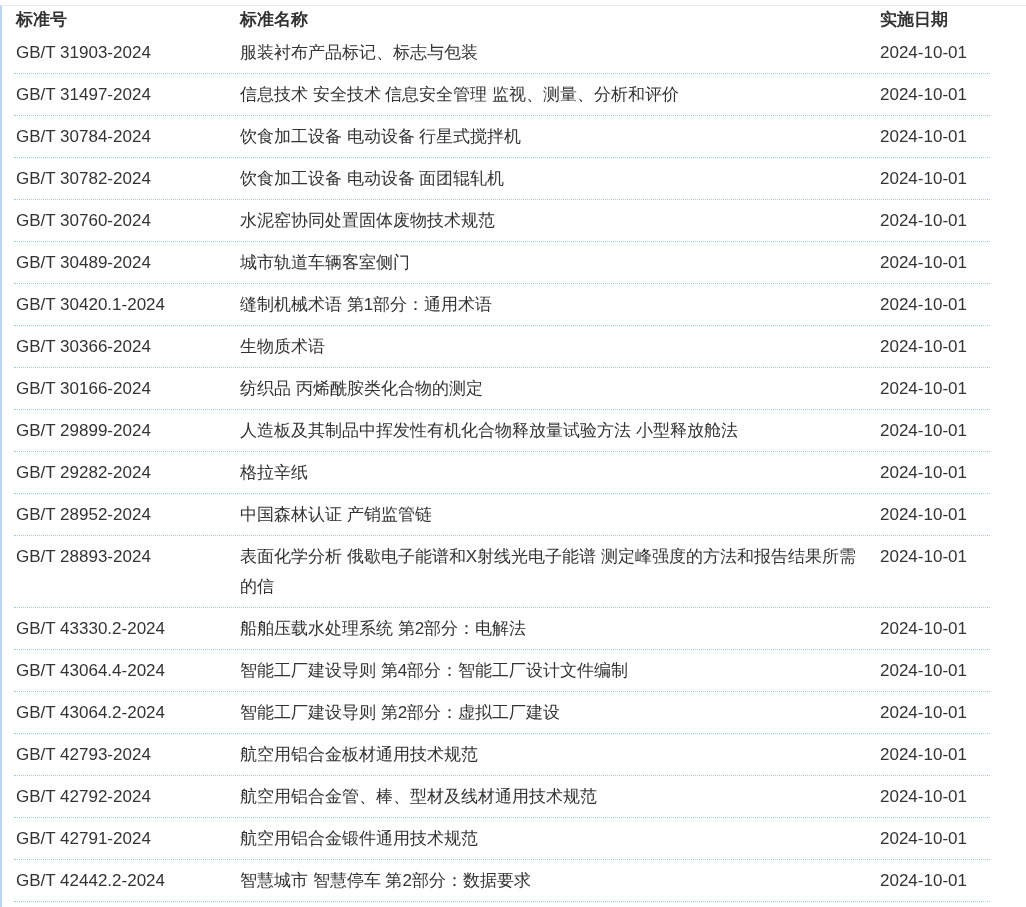  What do you see at coordinates (83, 262) in the screenshot?
I see `standard-number: GB/T 30489-2024` at bounding box center [83, 262].